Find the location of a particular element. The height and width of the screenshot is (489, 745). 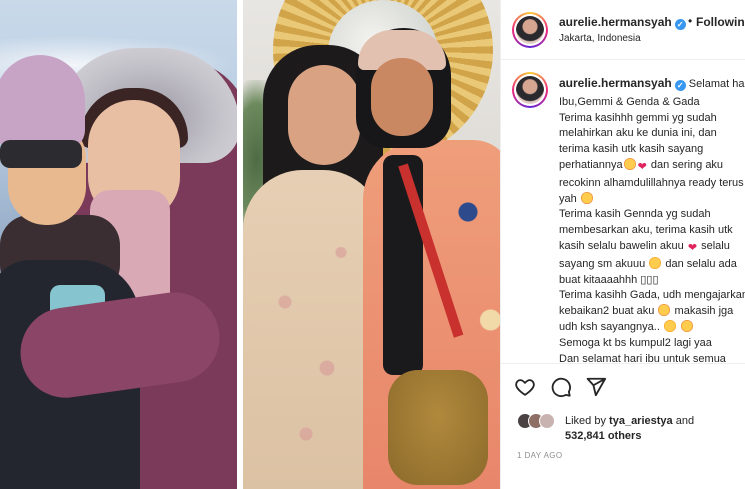

caption-line: kebaikan2 buat aku makasih jga is located at coordinates (646, 311).